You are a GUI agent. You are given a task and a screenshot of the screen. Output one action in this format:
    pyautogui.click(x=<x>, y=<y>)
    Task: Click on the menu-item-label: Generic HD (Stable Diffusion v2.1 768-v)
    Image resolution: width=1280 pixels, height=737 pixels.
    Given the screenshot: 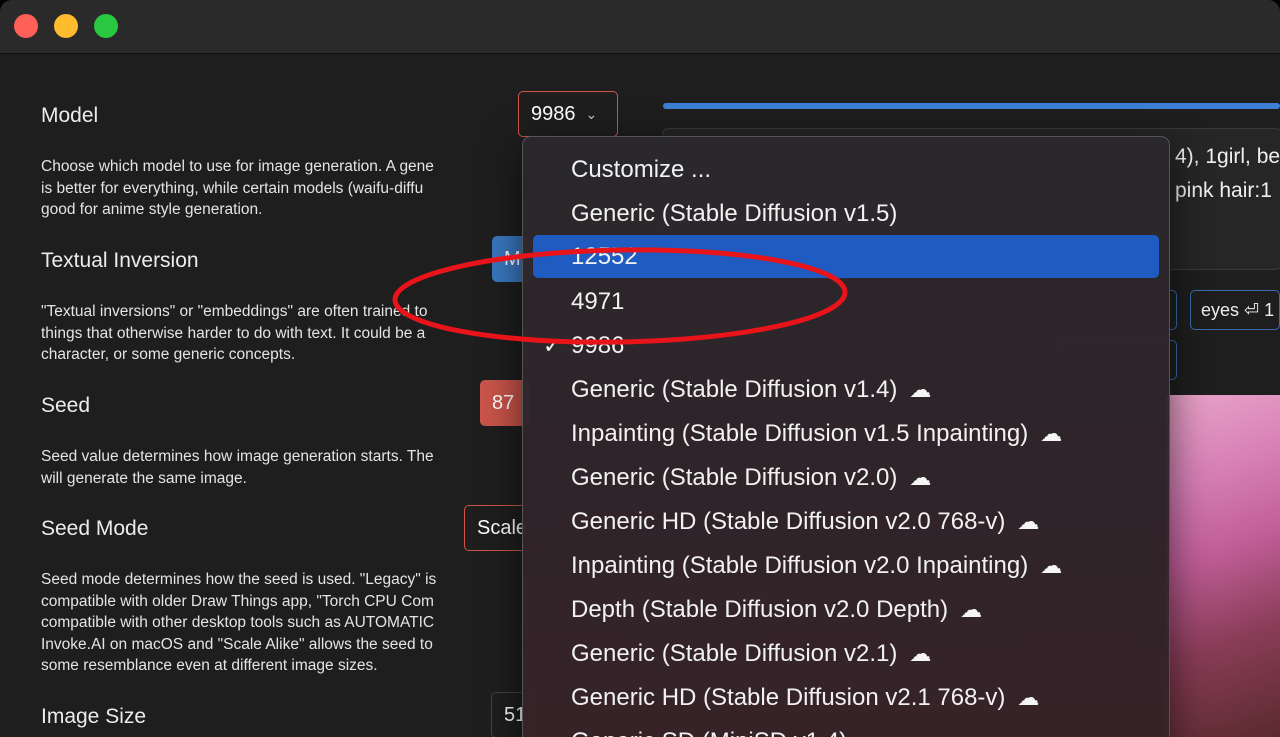 What is the action you would take?
    pyautogui.click(x=788, y=697)
    